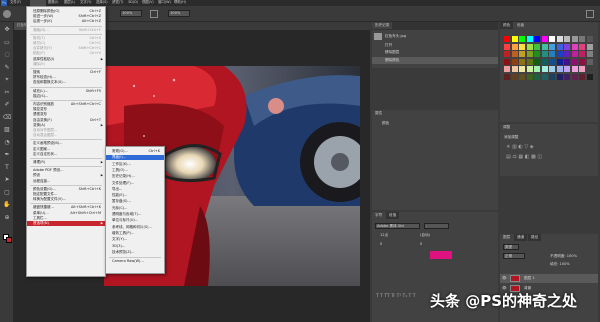  Describe the element at coordinates (7, 180) in the screenshot. I see `path-select-tool-icon: ➤` at that location.